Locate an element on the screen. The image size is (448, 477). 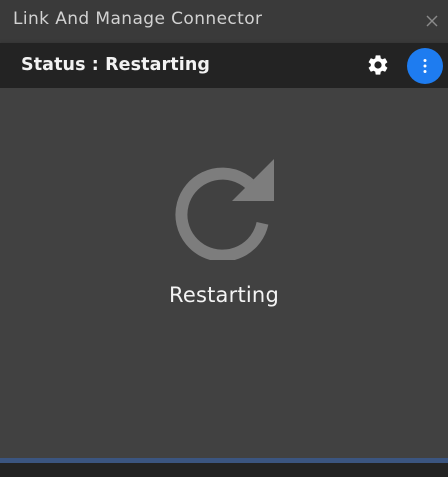
vertical-ellipsis-icon is located at coordinates (425, 66).